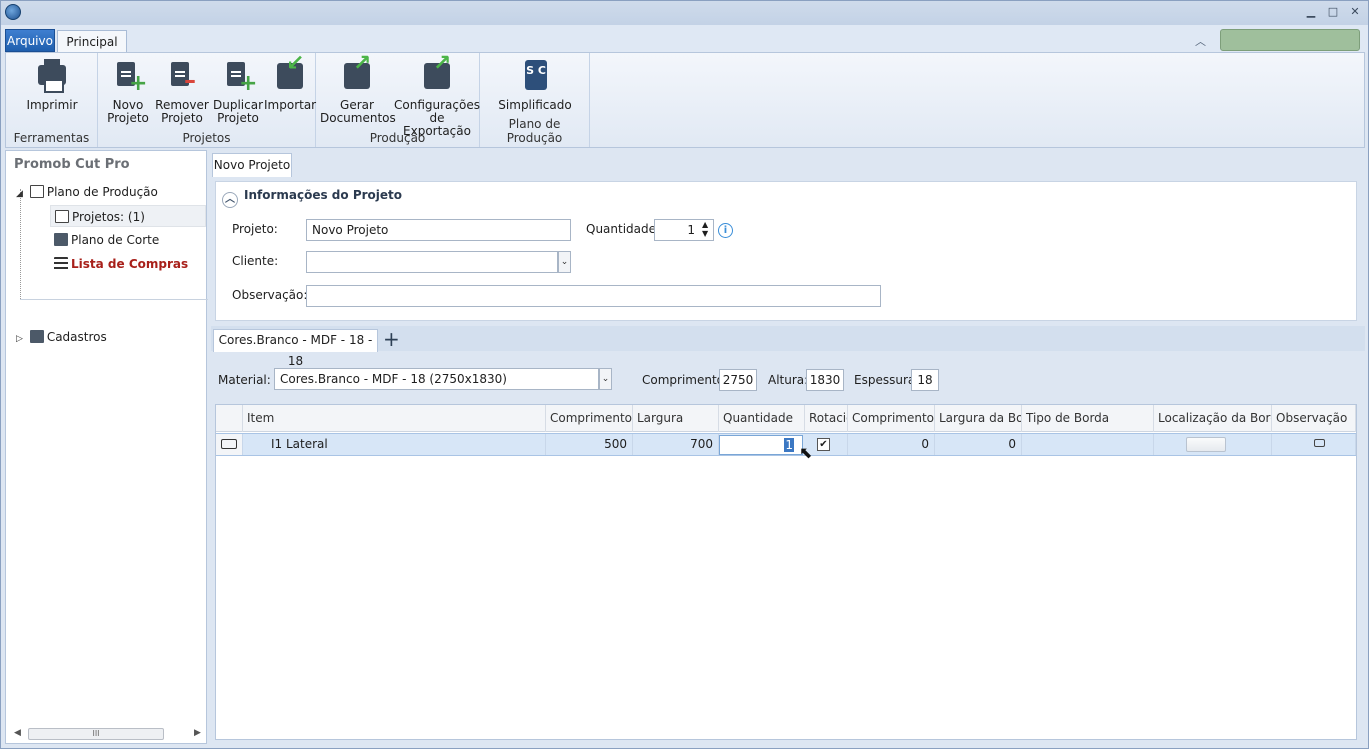 The width and height of the screenshot is (1369, 749). Describe the element at coordinates (725, 230) in the screenshot. I see `info-icon: i` at that location.